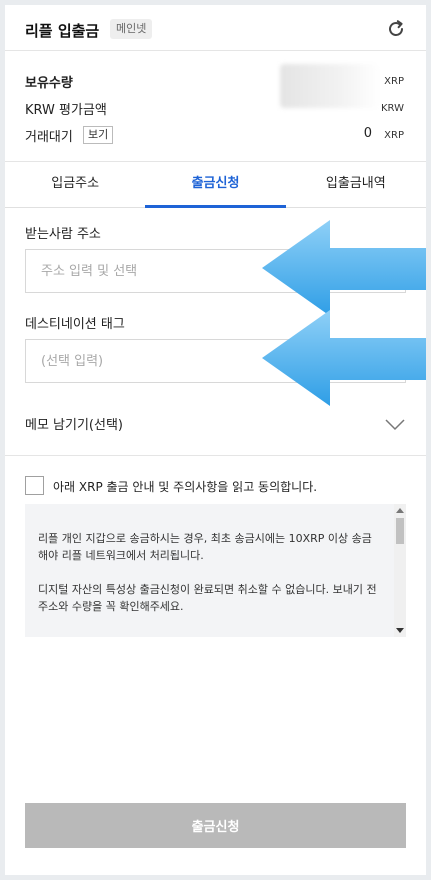 The height and width of the screenshot is (880, 431). I want to click on krw-unit: KRW, so click(392, 108).